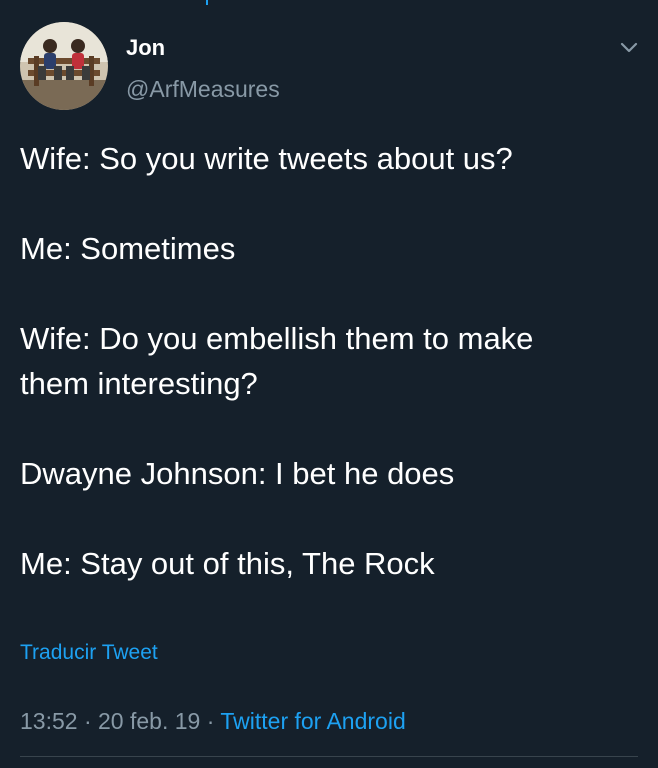 The width and height of the screenshot is (658, 768). What do you see at coordinates (139, 383) in the screenshot?
I see `tweet-line: them interesting?` at bounding box center [139, 383].